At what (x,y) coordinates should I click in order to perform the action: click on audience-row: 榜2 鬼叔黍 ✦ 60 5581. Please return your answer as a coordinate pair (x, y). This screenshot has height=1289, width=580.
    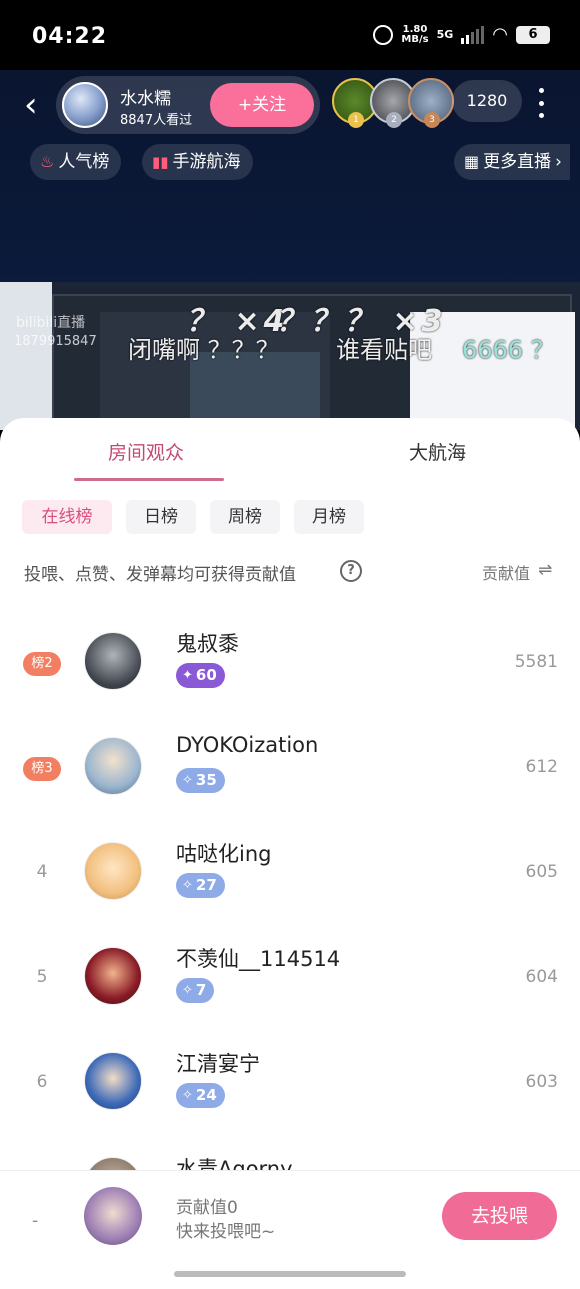
    Looking at the image, I should click on (290, 670).